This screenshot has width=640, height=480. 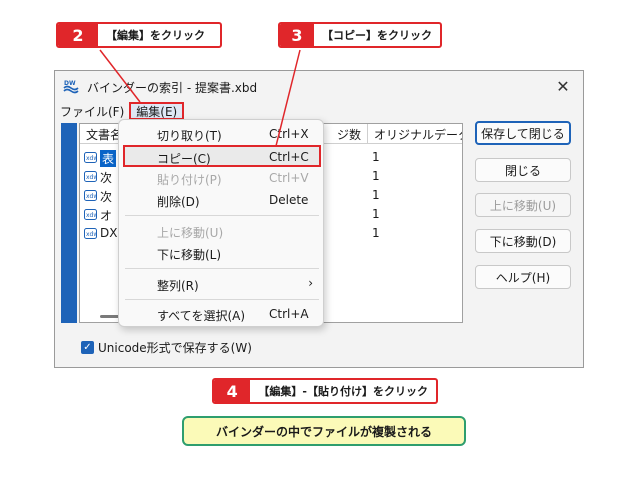 I want to click on menu-item-move-down: 下に移動(L), so click(x=222, y=253).